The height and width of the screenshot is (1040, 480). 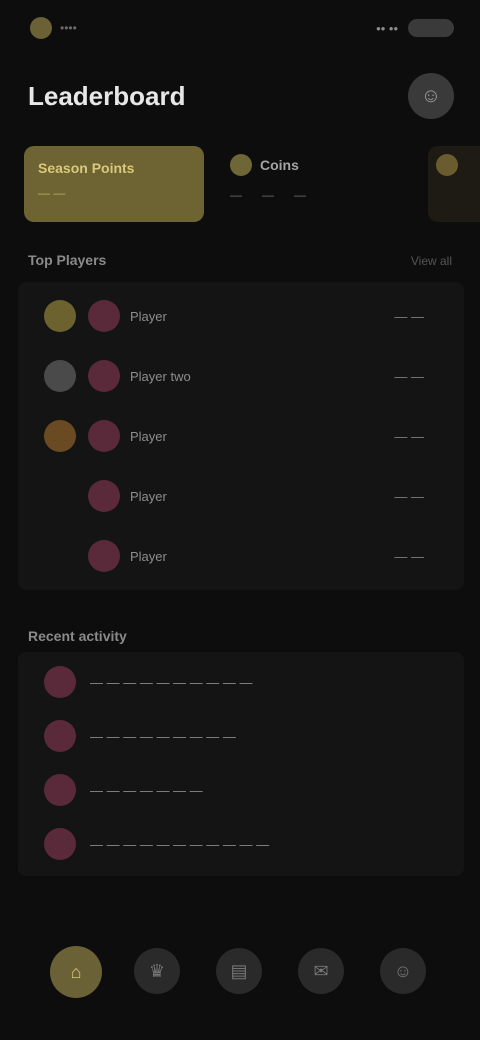 I want to click on header: Leaderboard ☺, so click(x=241, y=96).